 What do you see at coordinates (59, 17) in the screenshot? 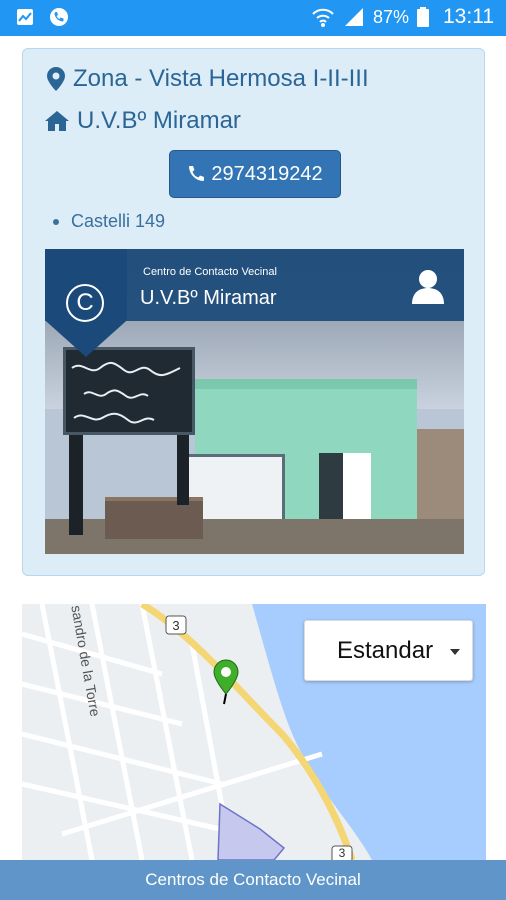
I see `phone-call-icon` at bounding box center [59, 17].